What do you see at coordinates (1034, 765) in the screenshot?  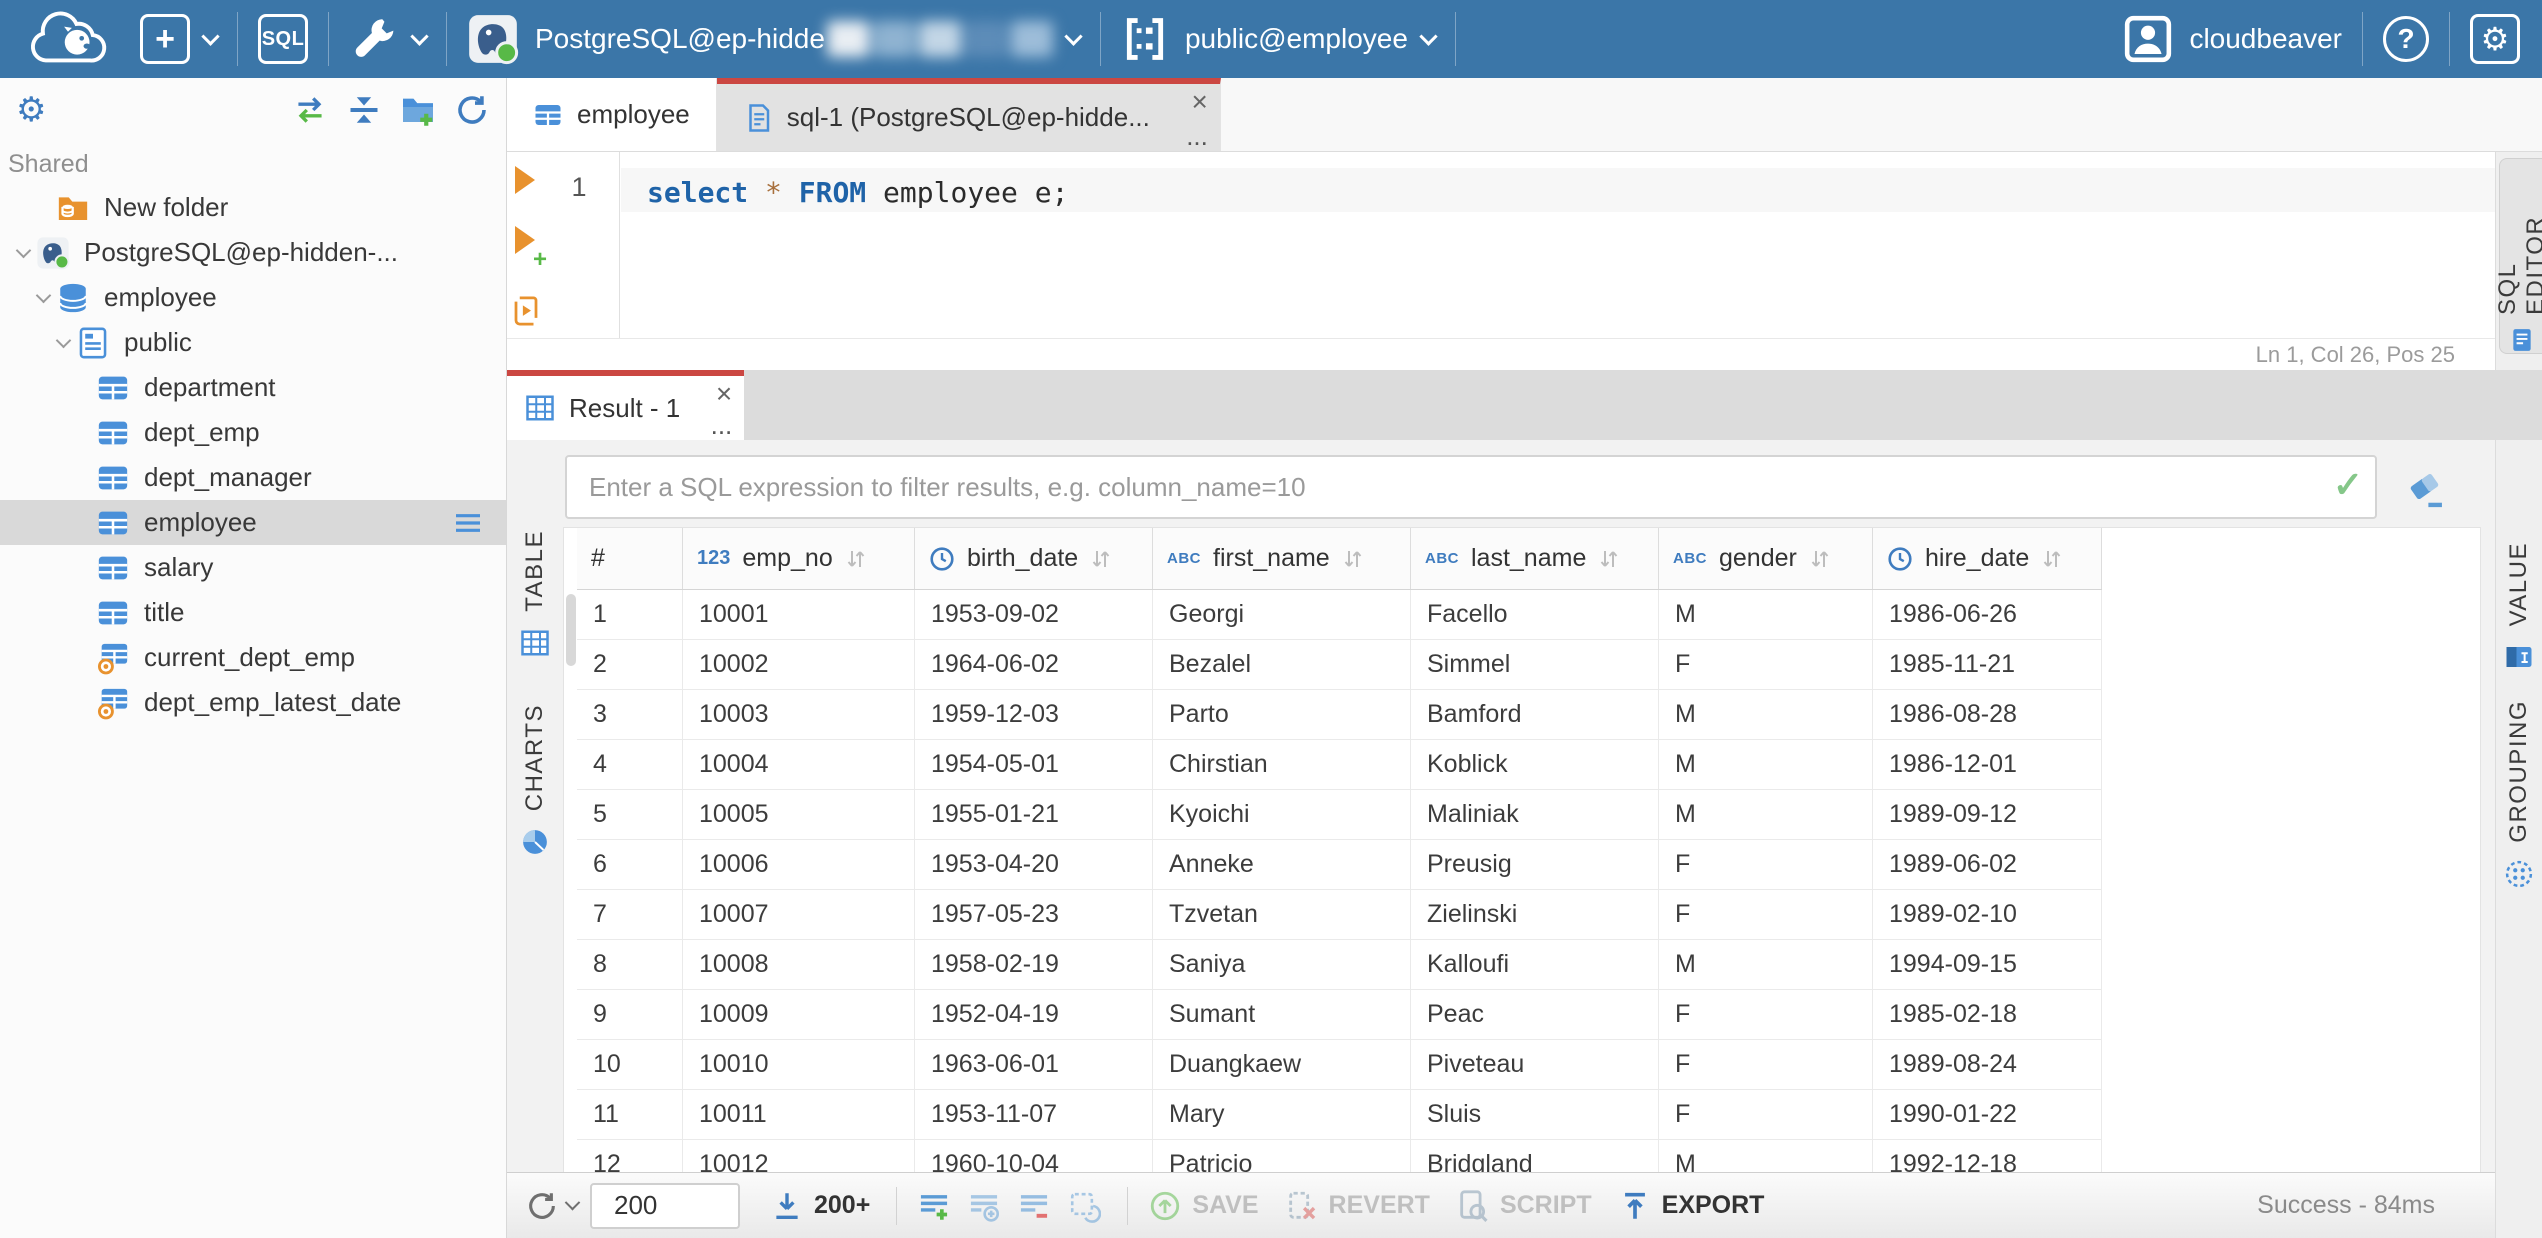 I see `grid-cell: 1954-05-01` at bounding box center [1034, 765].